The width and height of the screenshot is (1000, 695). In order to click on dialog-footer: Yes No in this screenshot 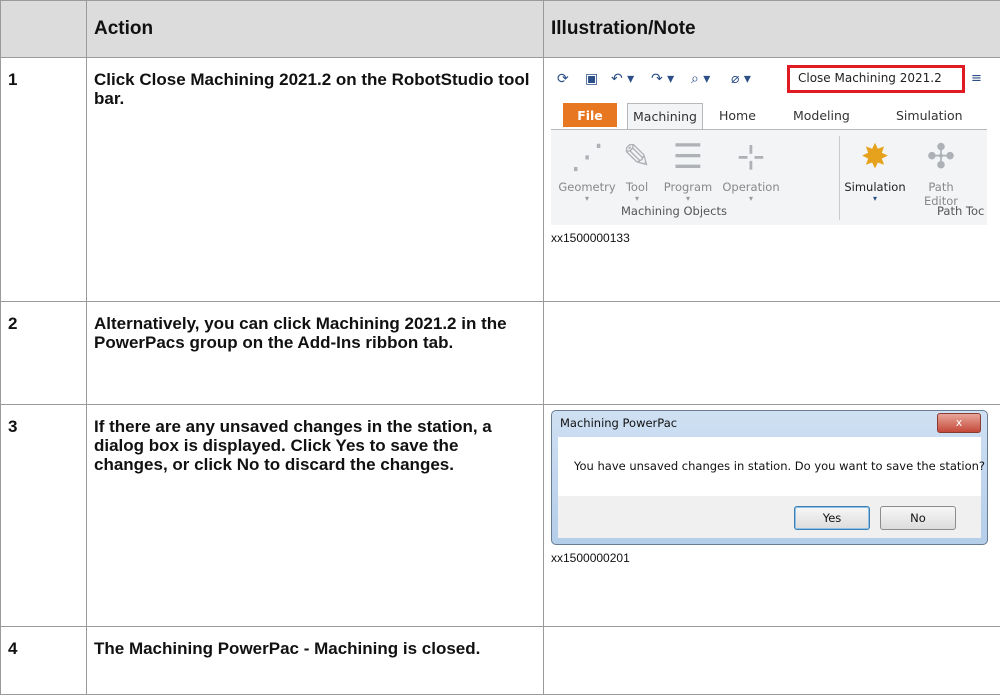, I will do `click(769, 517)`.